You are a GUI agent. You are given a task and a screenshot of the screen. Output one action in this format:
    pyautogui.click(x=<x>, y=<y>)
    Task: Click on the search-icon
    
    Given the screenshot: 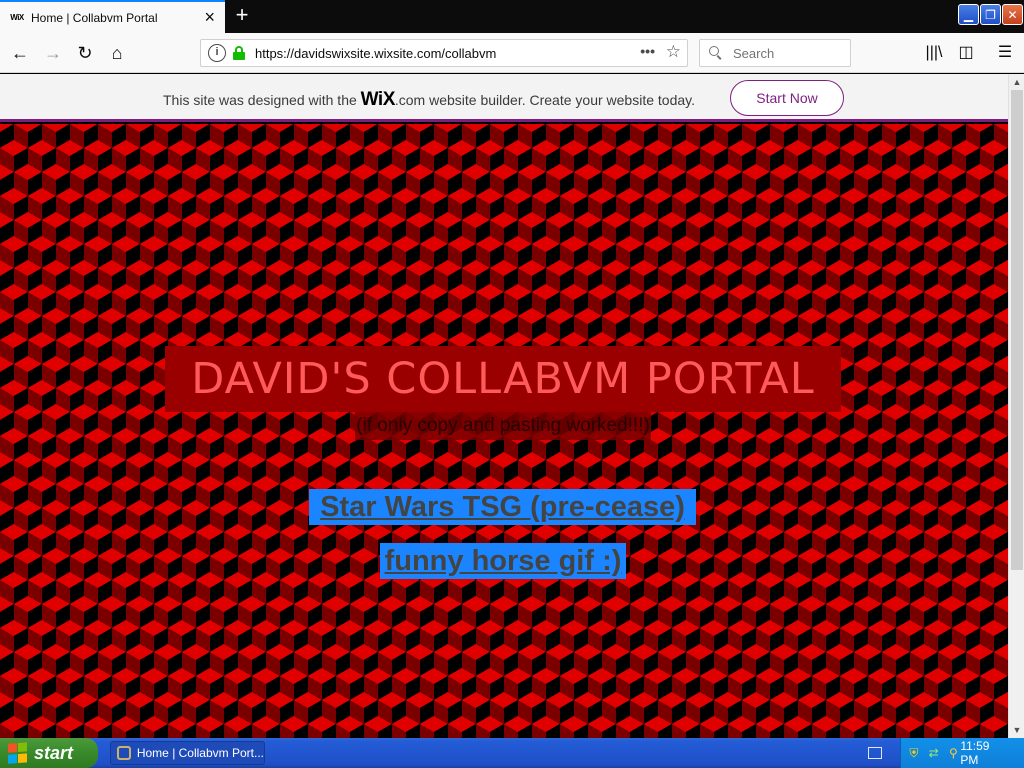 What is the action you would take?
    pyautogui.click(x=716, y=53)
    